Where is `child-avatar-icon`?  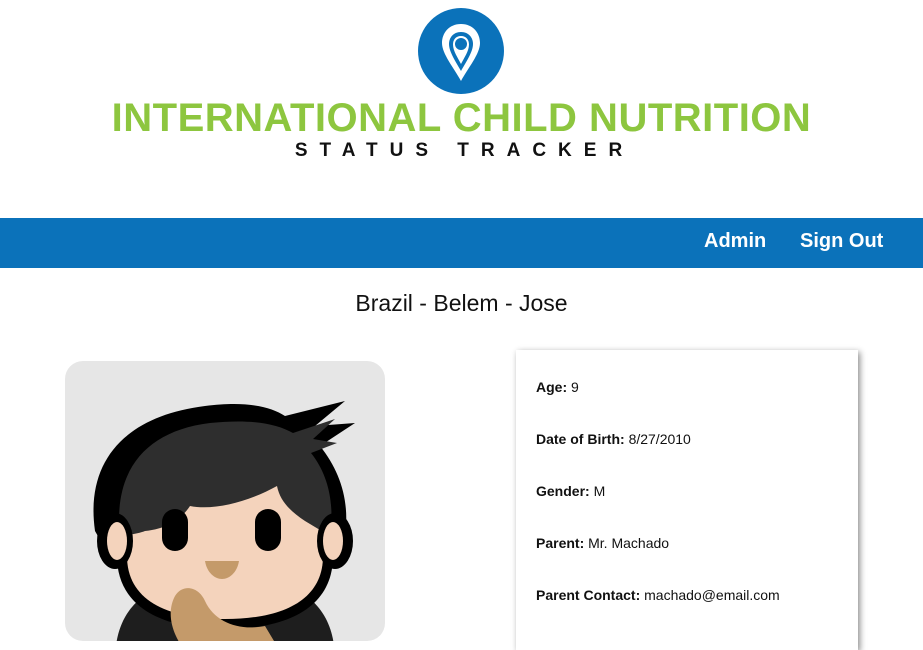 child-avatar-icon is located at coordinates (224, 521).